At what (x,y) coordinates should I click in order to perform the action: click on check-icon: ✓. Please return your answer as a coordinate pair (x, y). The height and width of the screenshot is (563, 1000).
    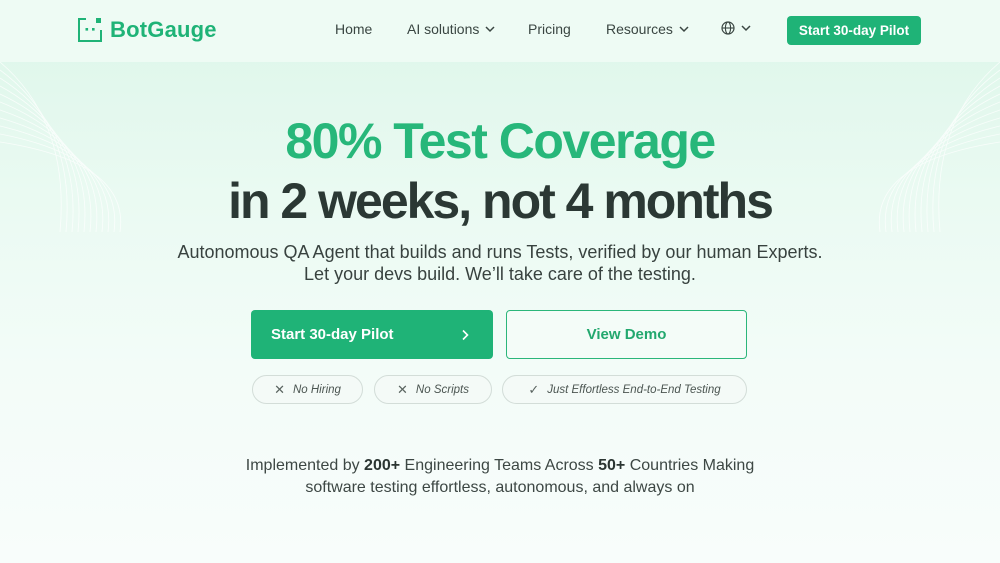
    Looking at the image, I should click on (534, 389).